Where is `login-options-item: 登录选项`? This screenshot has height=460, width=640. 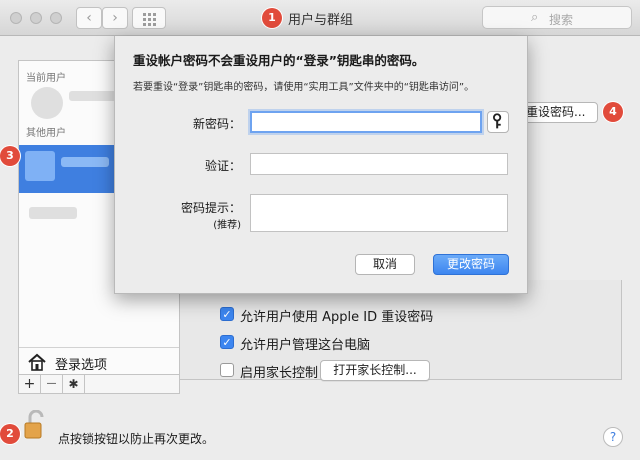 login-options-item: 登录选项 is located at coordinates (99, 361).